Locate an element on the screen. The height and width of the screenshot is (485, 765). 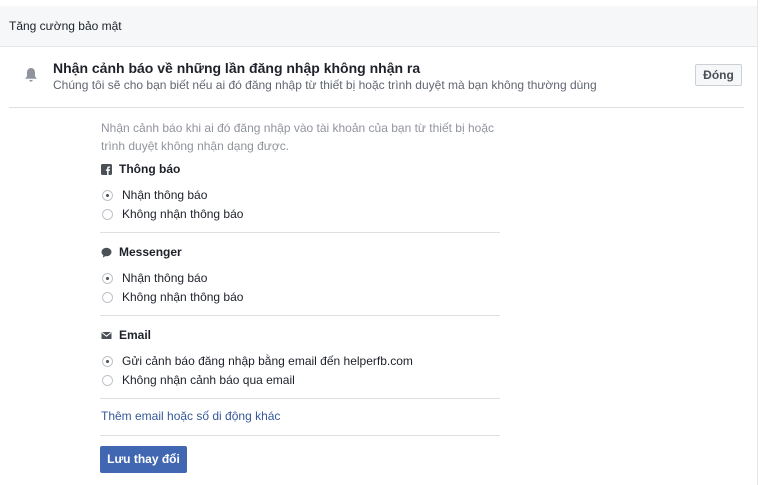
panel-header: Tăng cường bảo mật is located at coordinates (378, 26).